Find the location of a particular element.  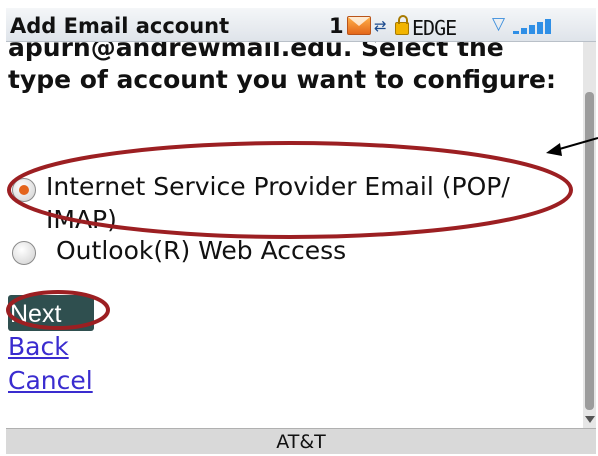

back-link: Back is located at coordinates (38, 346).